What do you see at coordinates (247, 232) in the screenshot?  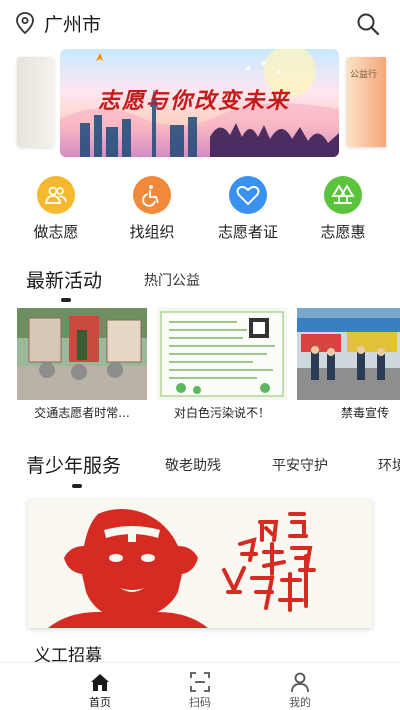 I see `quick-menu-label: 志愿者证` at bounding box center [247, 232].